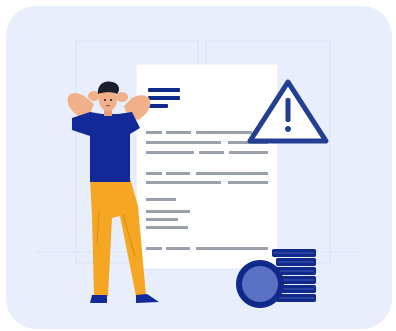 The height and width of the screenshot is (331, 396). Describe the element at coordinates (288, 129) in the screenshot. I see `warning-exclamation-dot` at that location.